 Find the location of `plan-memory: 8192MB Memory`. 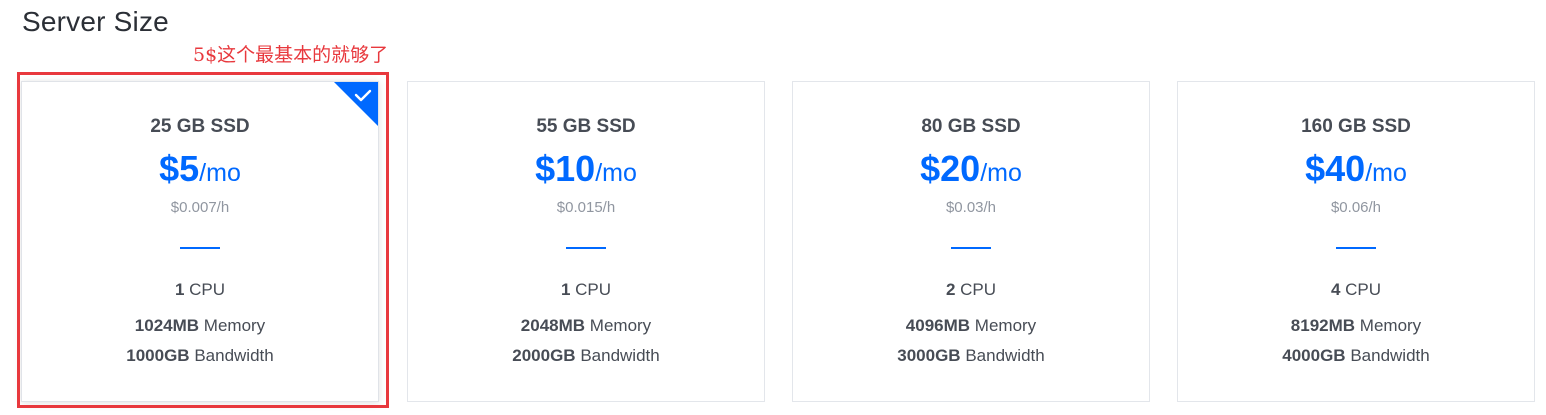

plan-memory: 8192MB Memory is located at coordinates (1356, 326).